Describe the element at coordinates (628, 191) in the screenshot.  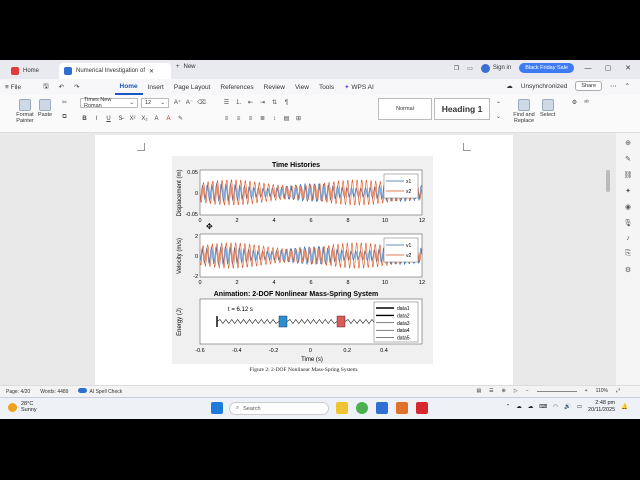
I see `format-icon: ✦` at that location.